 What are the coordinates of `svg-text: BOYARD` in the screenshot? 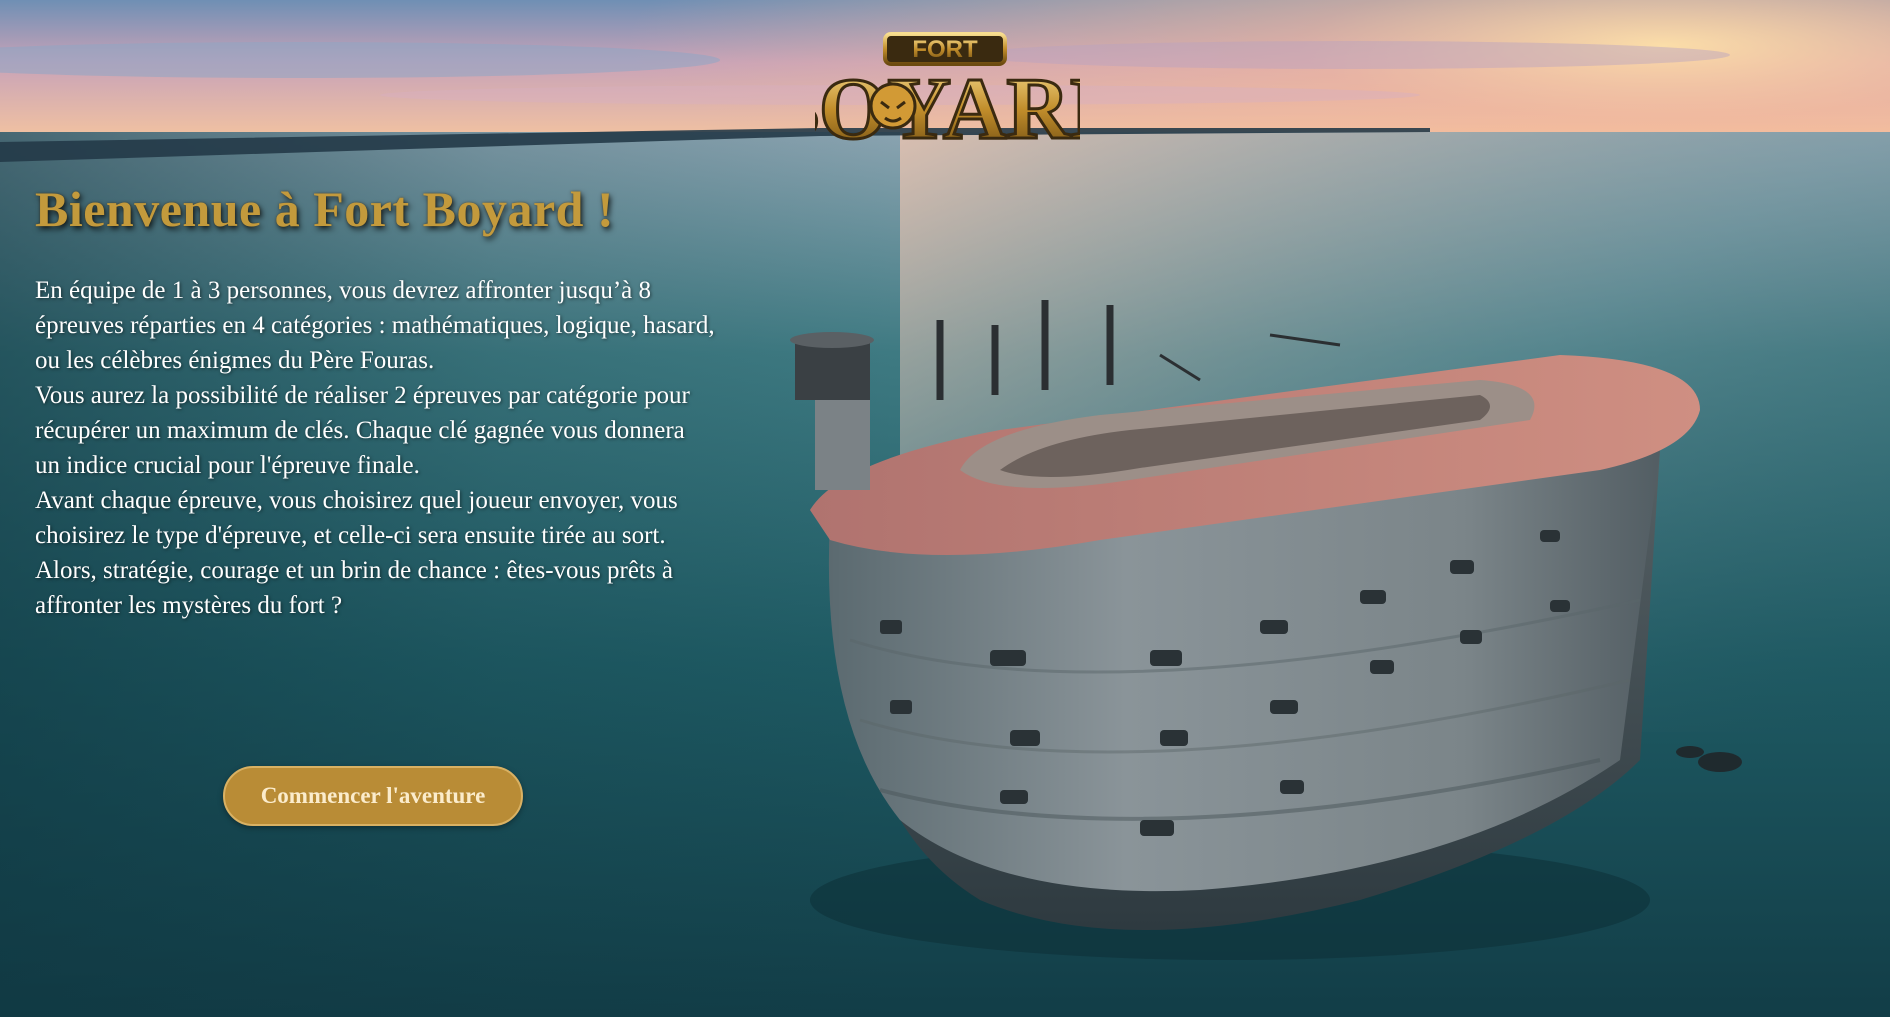 It's located at (947, 107).